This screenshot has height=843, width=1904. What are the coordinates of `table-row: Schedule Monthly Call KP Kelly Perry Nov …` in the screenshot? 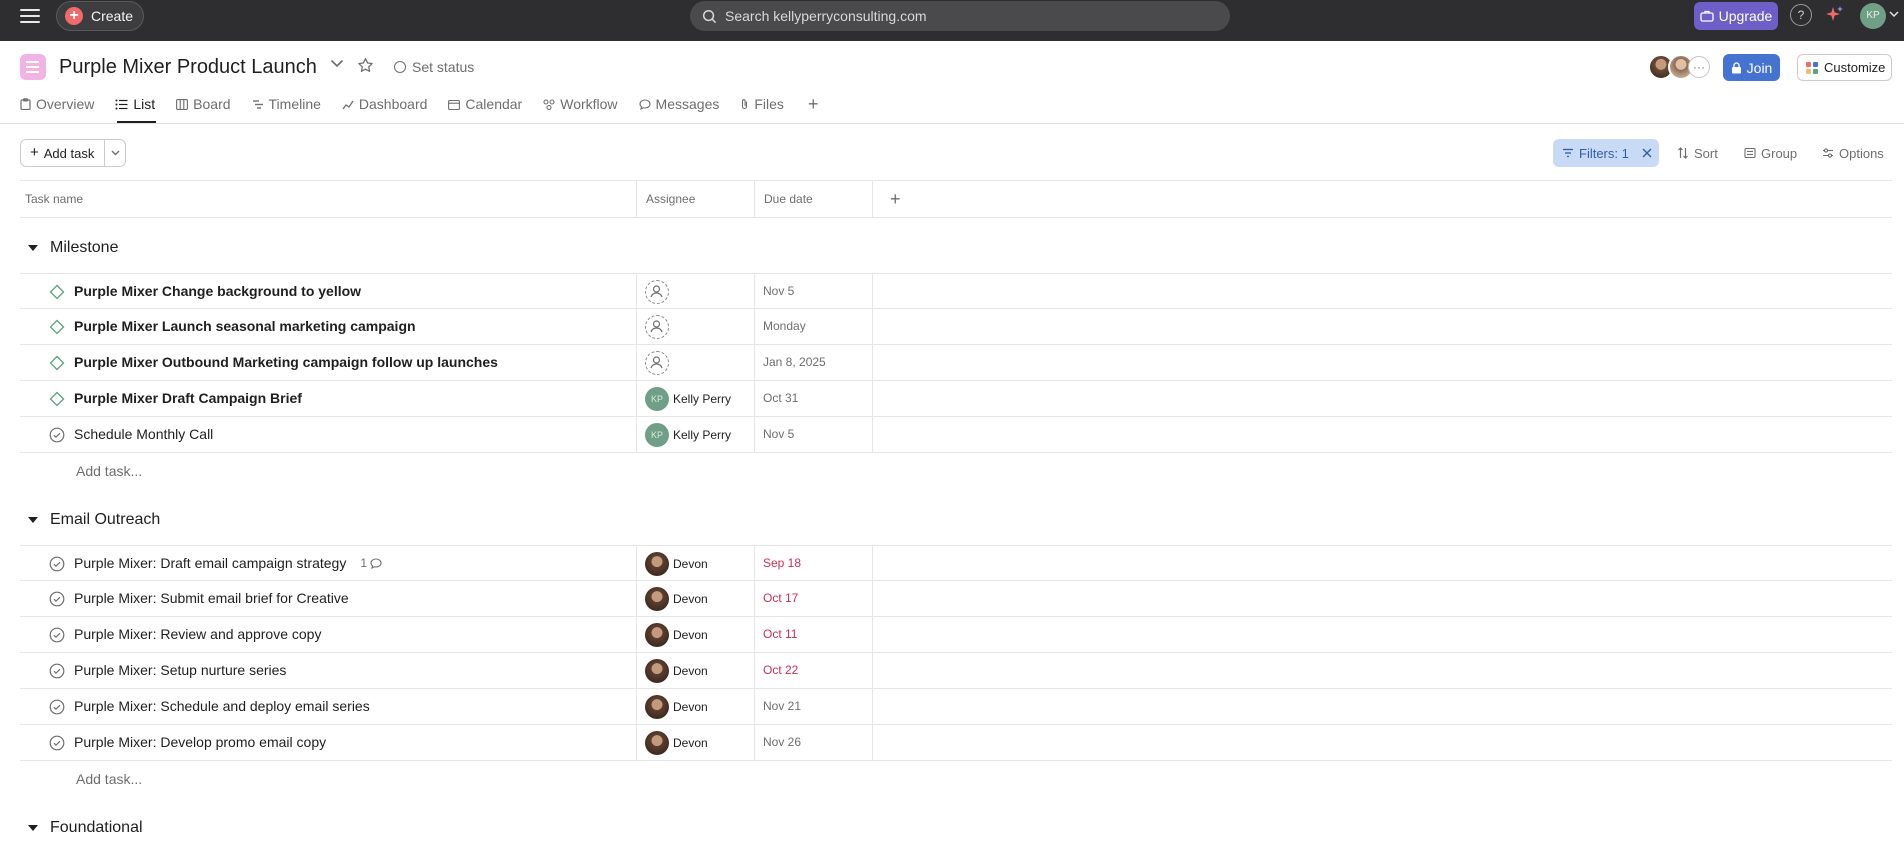 It's located at (956, 435).